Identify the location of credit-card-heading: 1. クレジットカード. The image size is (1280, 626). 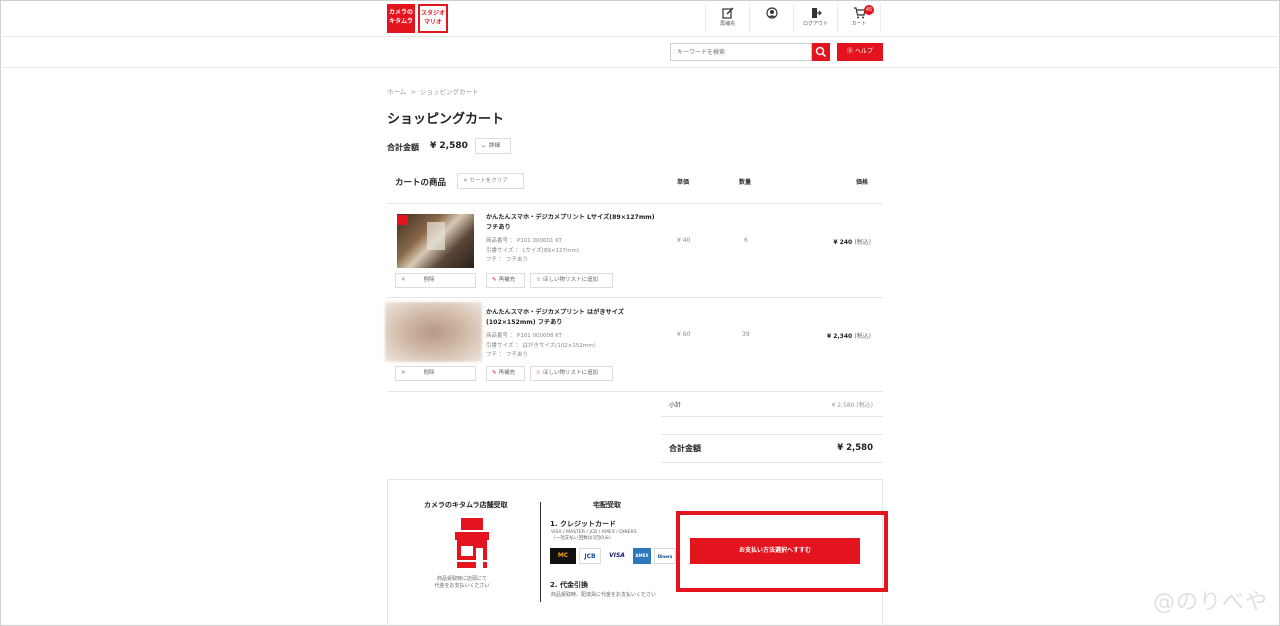
(583, 524).